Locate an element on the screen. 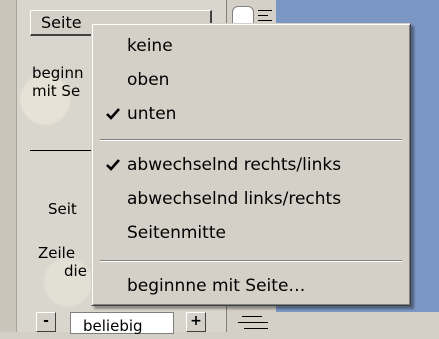 Image resolution: width=439 pixels, height=339 pixels. increment-label: + is located at coordinates (196, 321).